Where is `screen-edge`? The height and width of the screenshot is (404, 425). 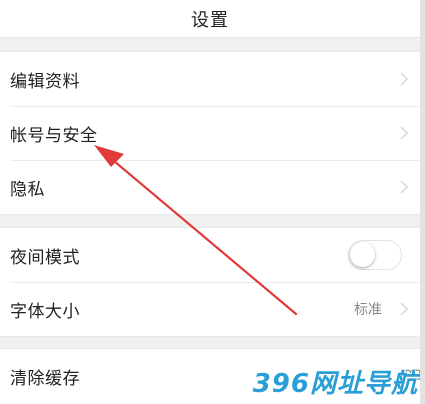 screen-edge is located at coordinates (422, 202).